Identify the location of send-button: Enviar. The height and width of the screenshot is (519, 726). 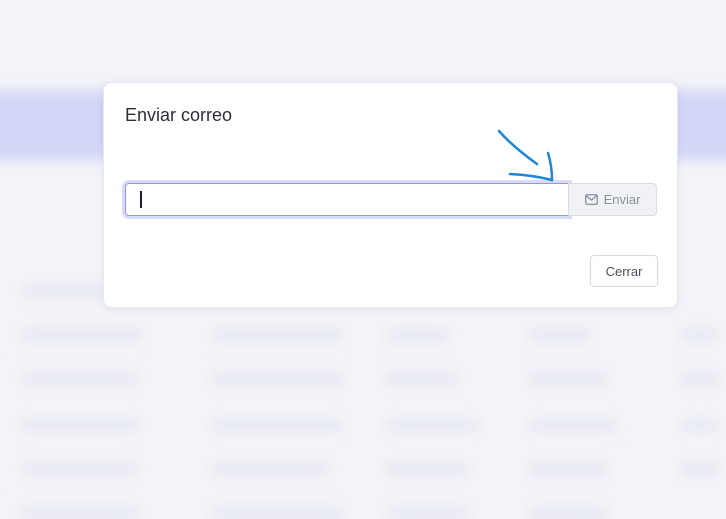
(612, 199).